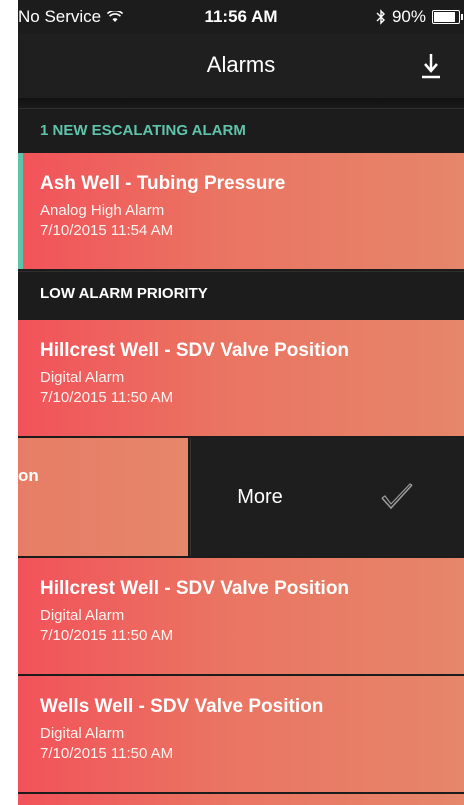  I want to click on swiped-alarm-card: on, so click(103, 497).